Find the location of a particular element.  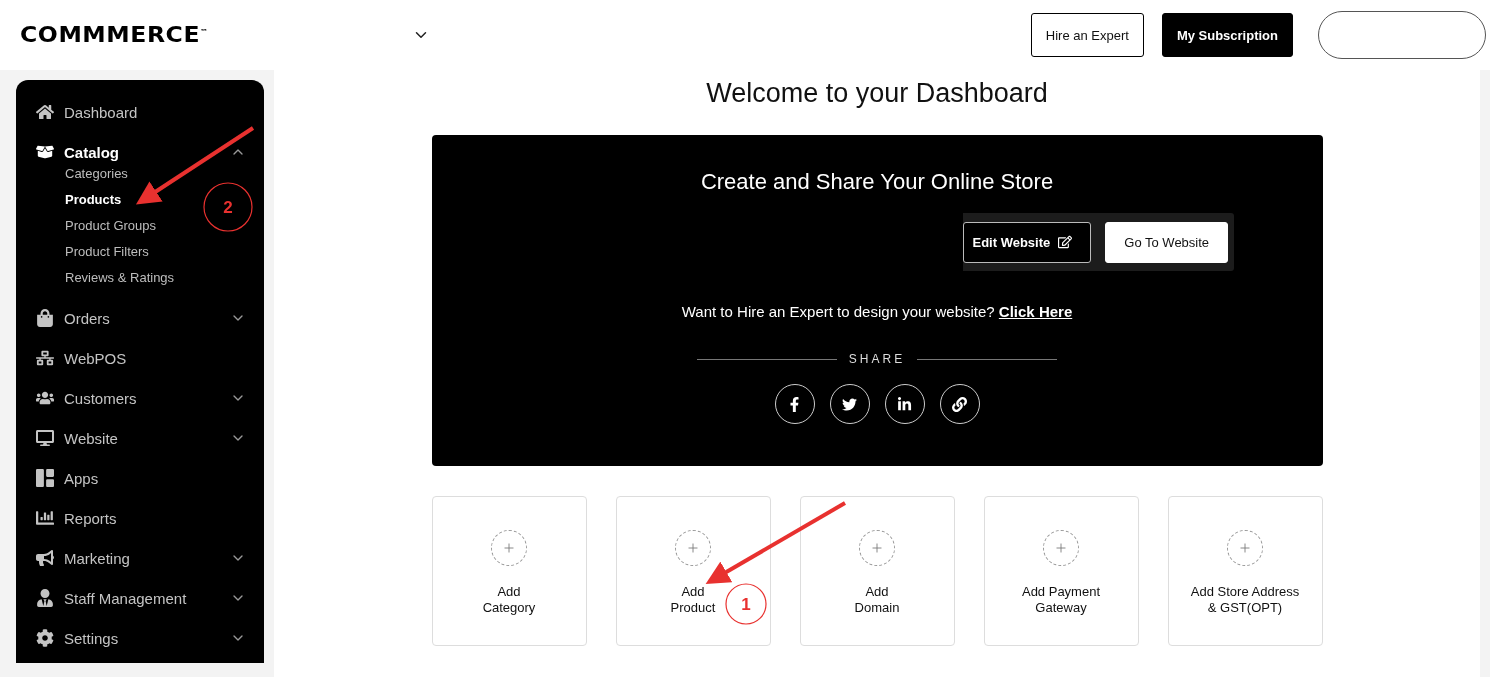

network-icon is located at coordinates (45, 358).